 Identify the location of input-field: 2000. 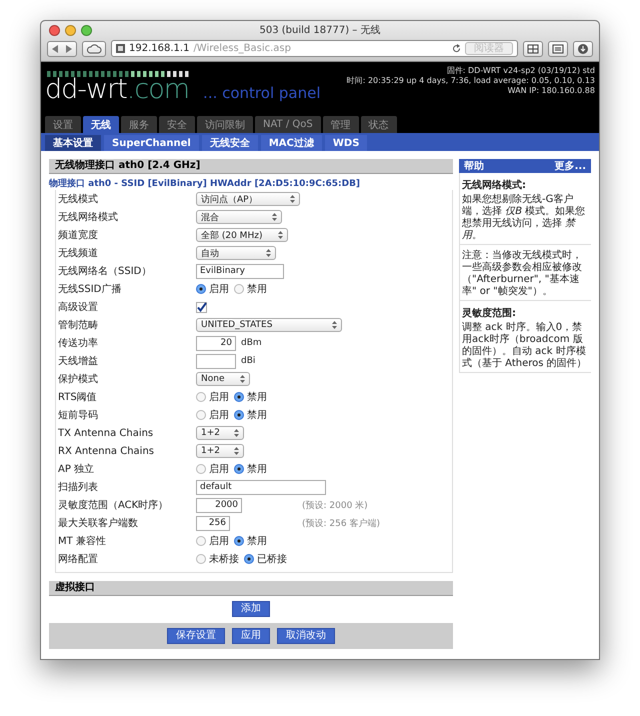
(219, 505).